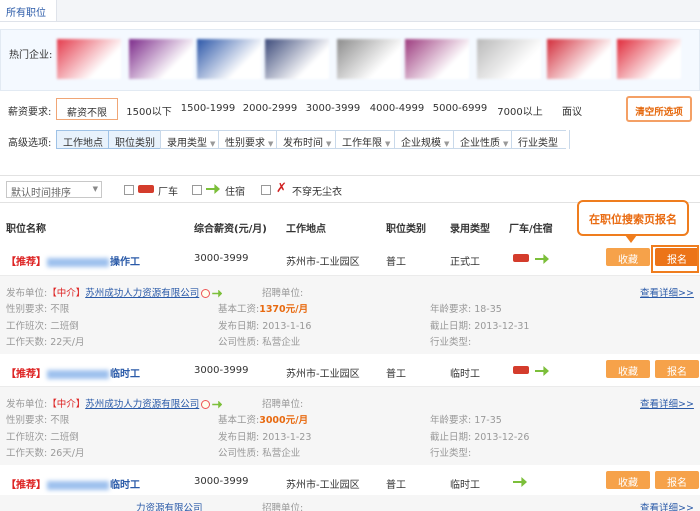 This screenshot has height=511, width=700. I want to click on filter-divider, so click(569, 139).